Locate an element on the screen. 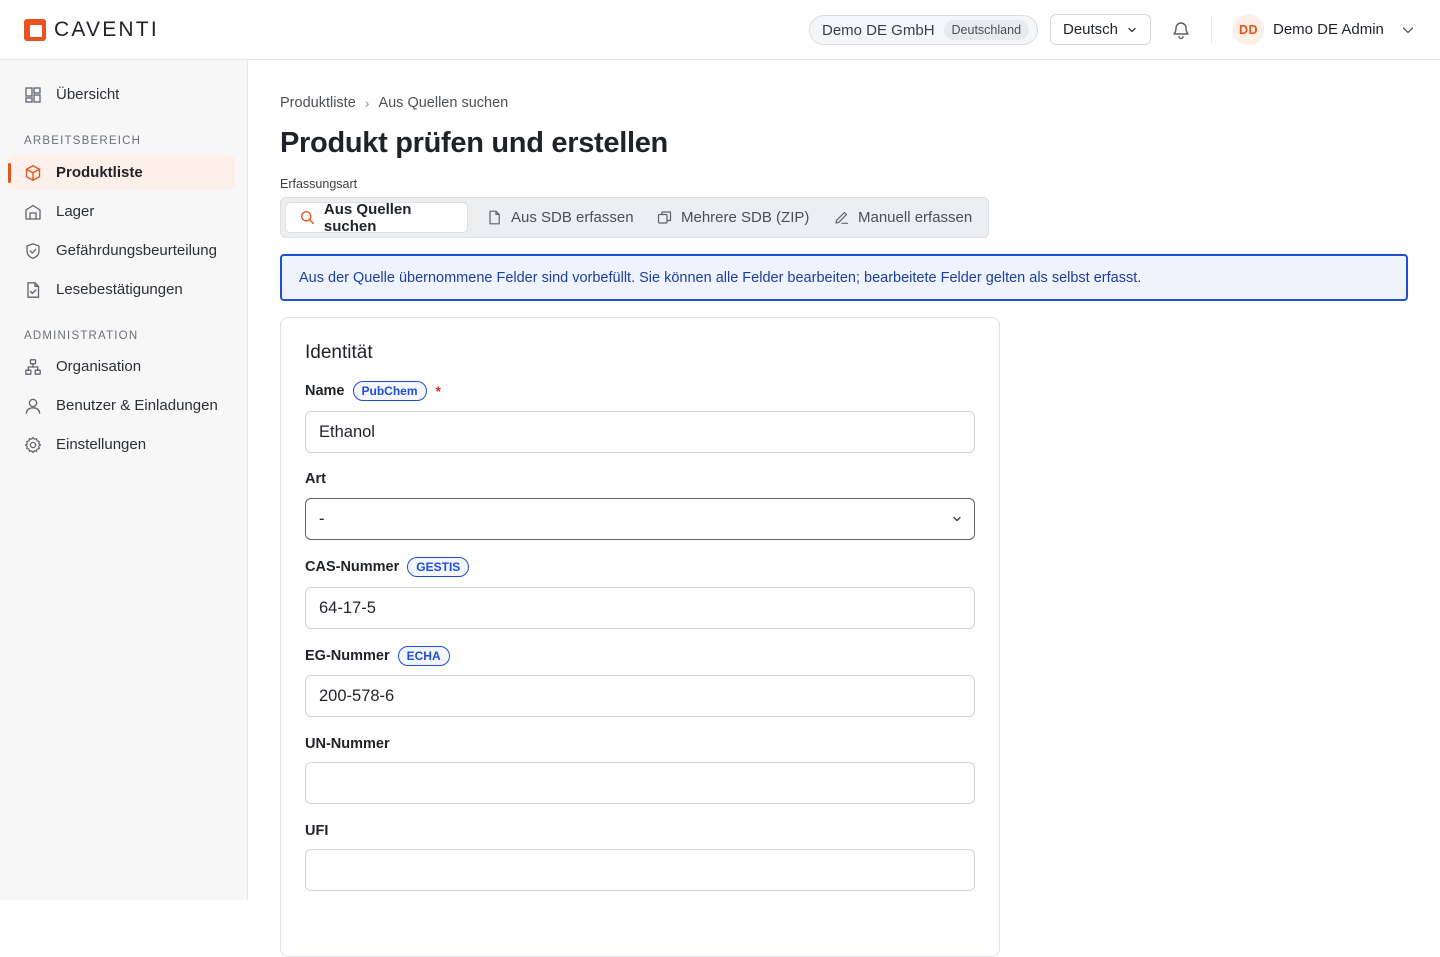  sidebar-section-administration: ADMINISTRATION is located at coordinates (81, 336).